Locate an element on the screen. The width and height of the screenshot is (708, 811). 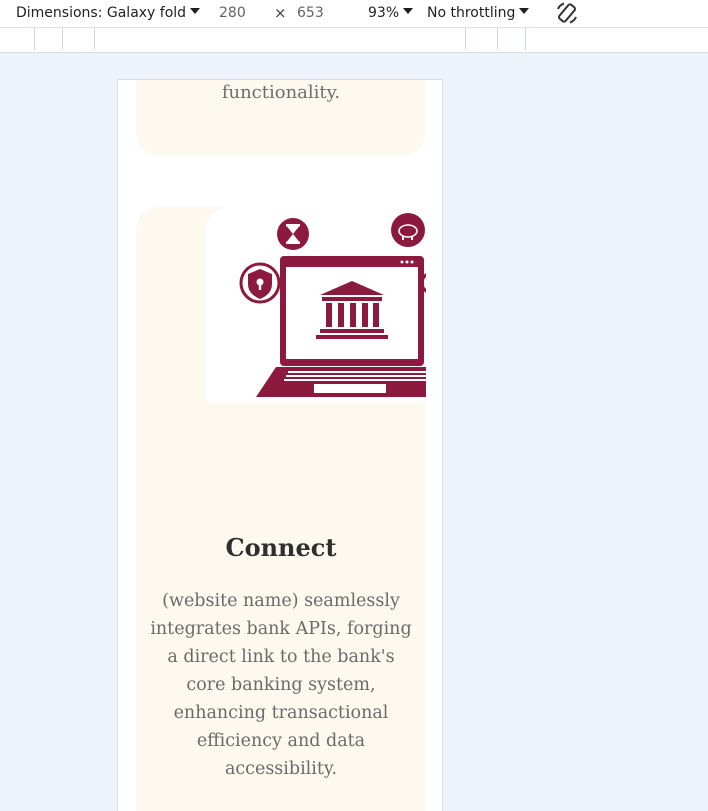
width-input: 280 is located at coordinates (232, 13).